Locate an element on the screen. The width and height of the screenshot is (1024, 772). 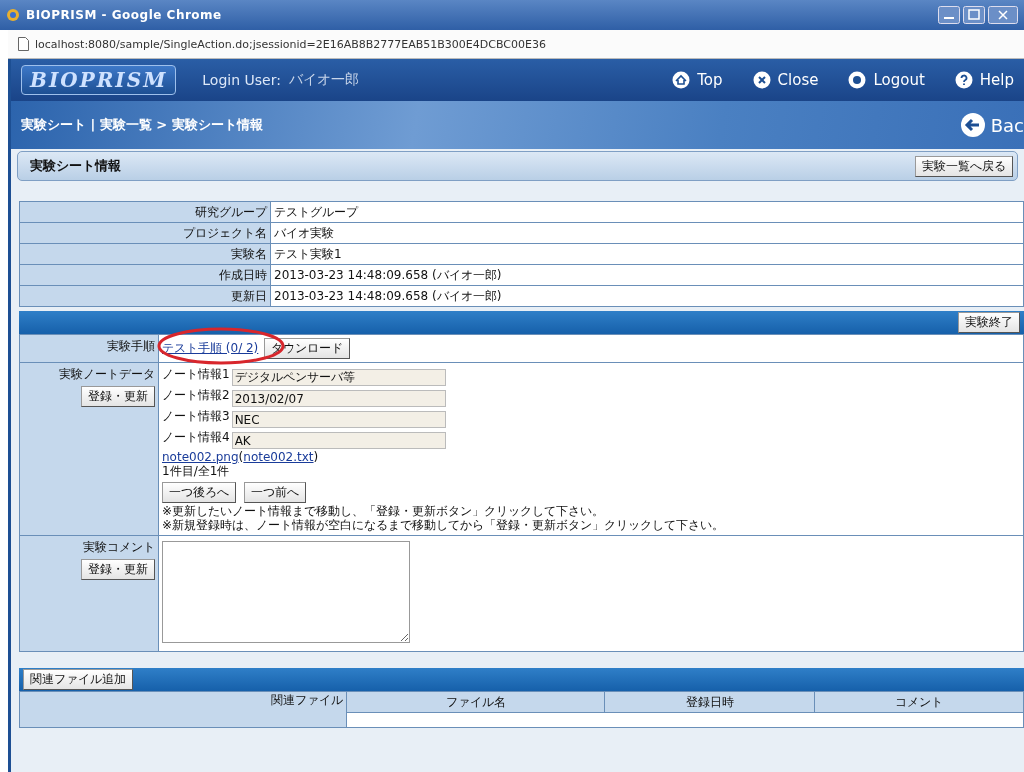
field-label: 関連ファイル is located at coordinates (183, 709).